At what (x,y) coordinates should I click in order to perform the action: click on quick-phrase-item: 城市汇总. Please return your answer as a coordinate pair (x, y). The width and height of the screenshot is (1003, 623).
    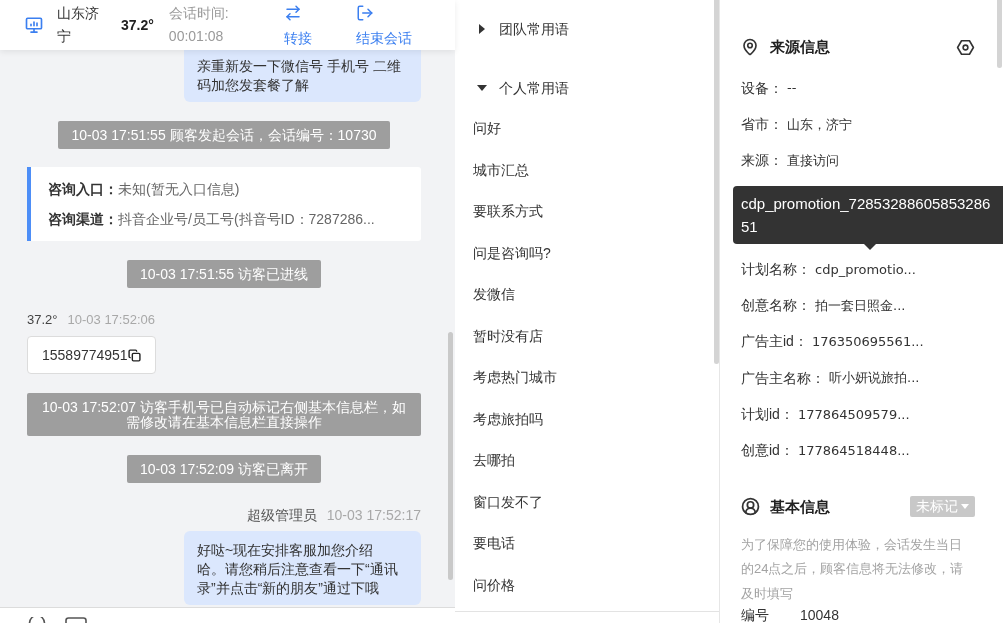
    Looking at the image, I should click on (501, 170).